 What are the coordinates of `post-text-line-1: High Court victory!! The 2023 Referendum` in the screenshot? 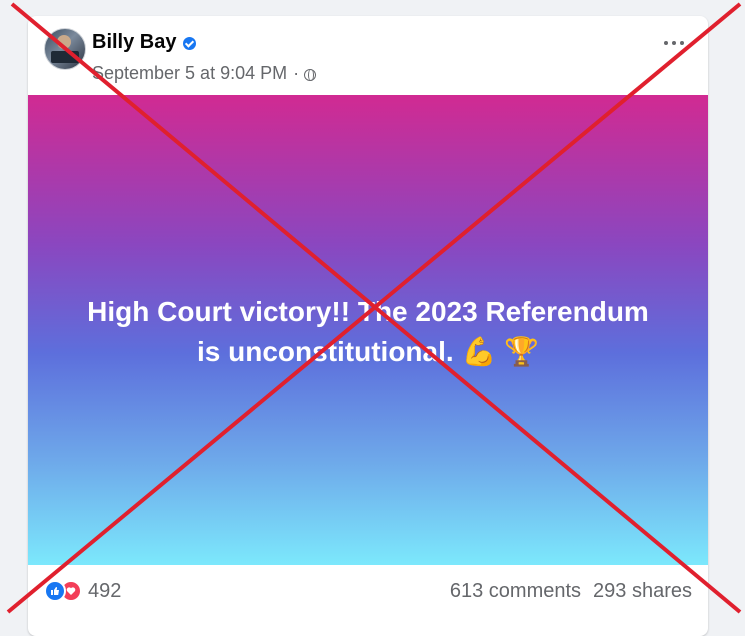 It's located at (368, 311).